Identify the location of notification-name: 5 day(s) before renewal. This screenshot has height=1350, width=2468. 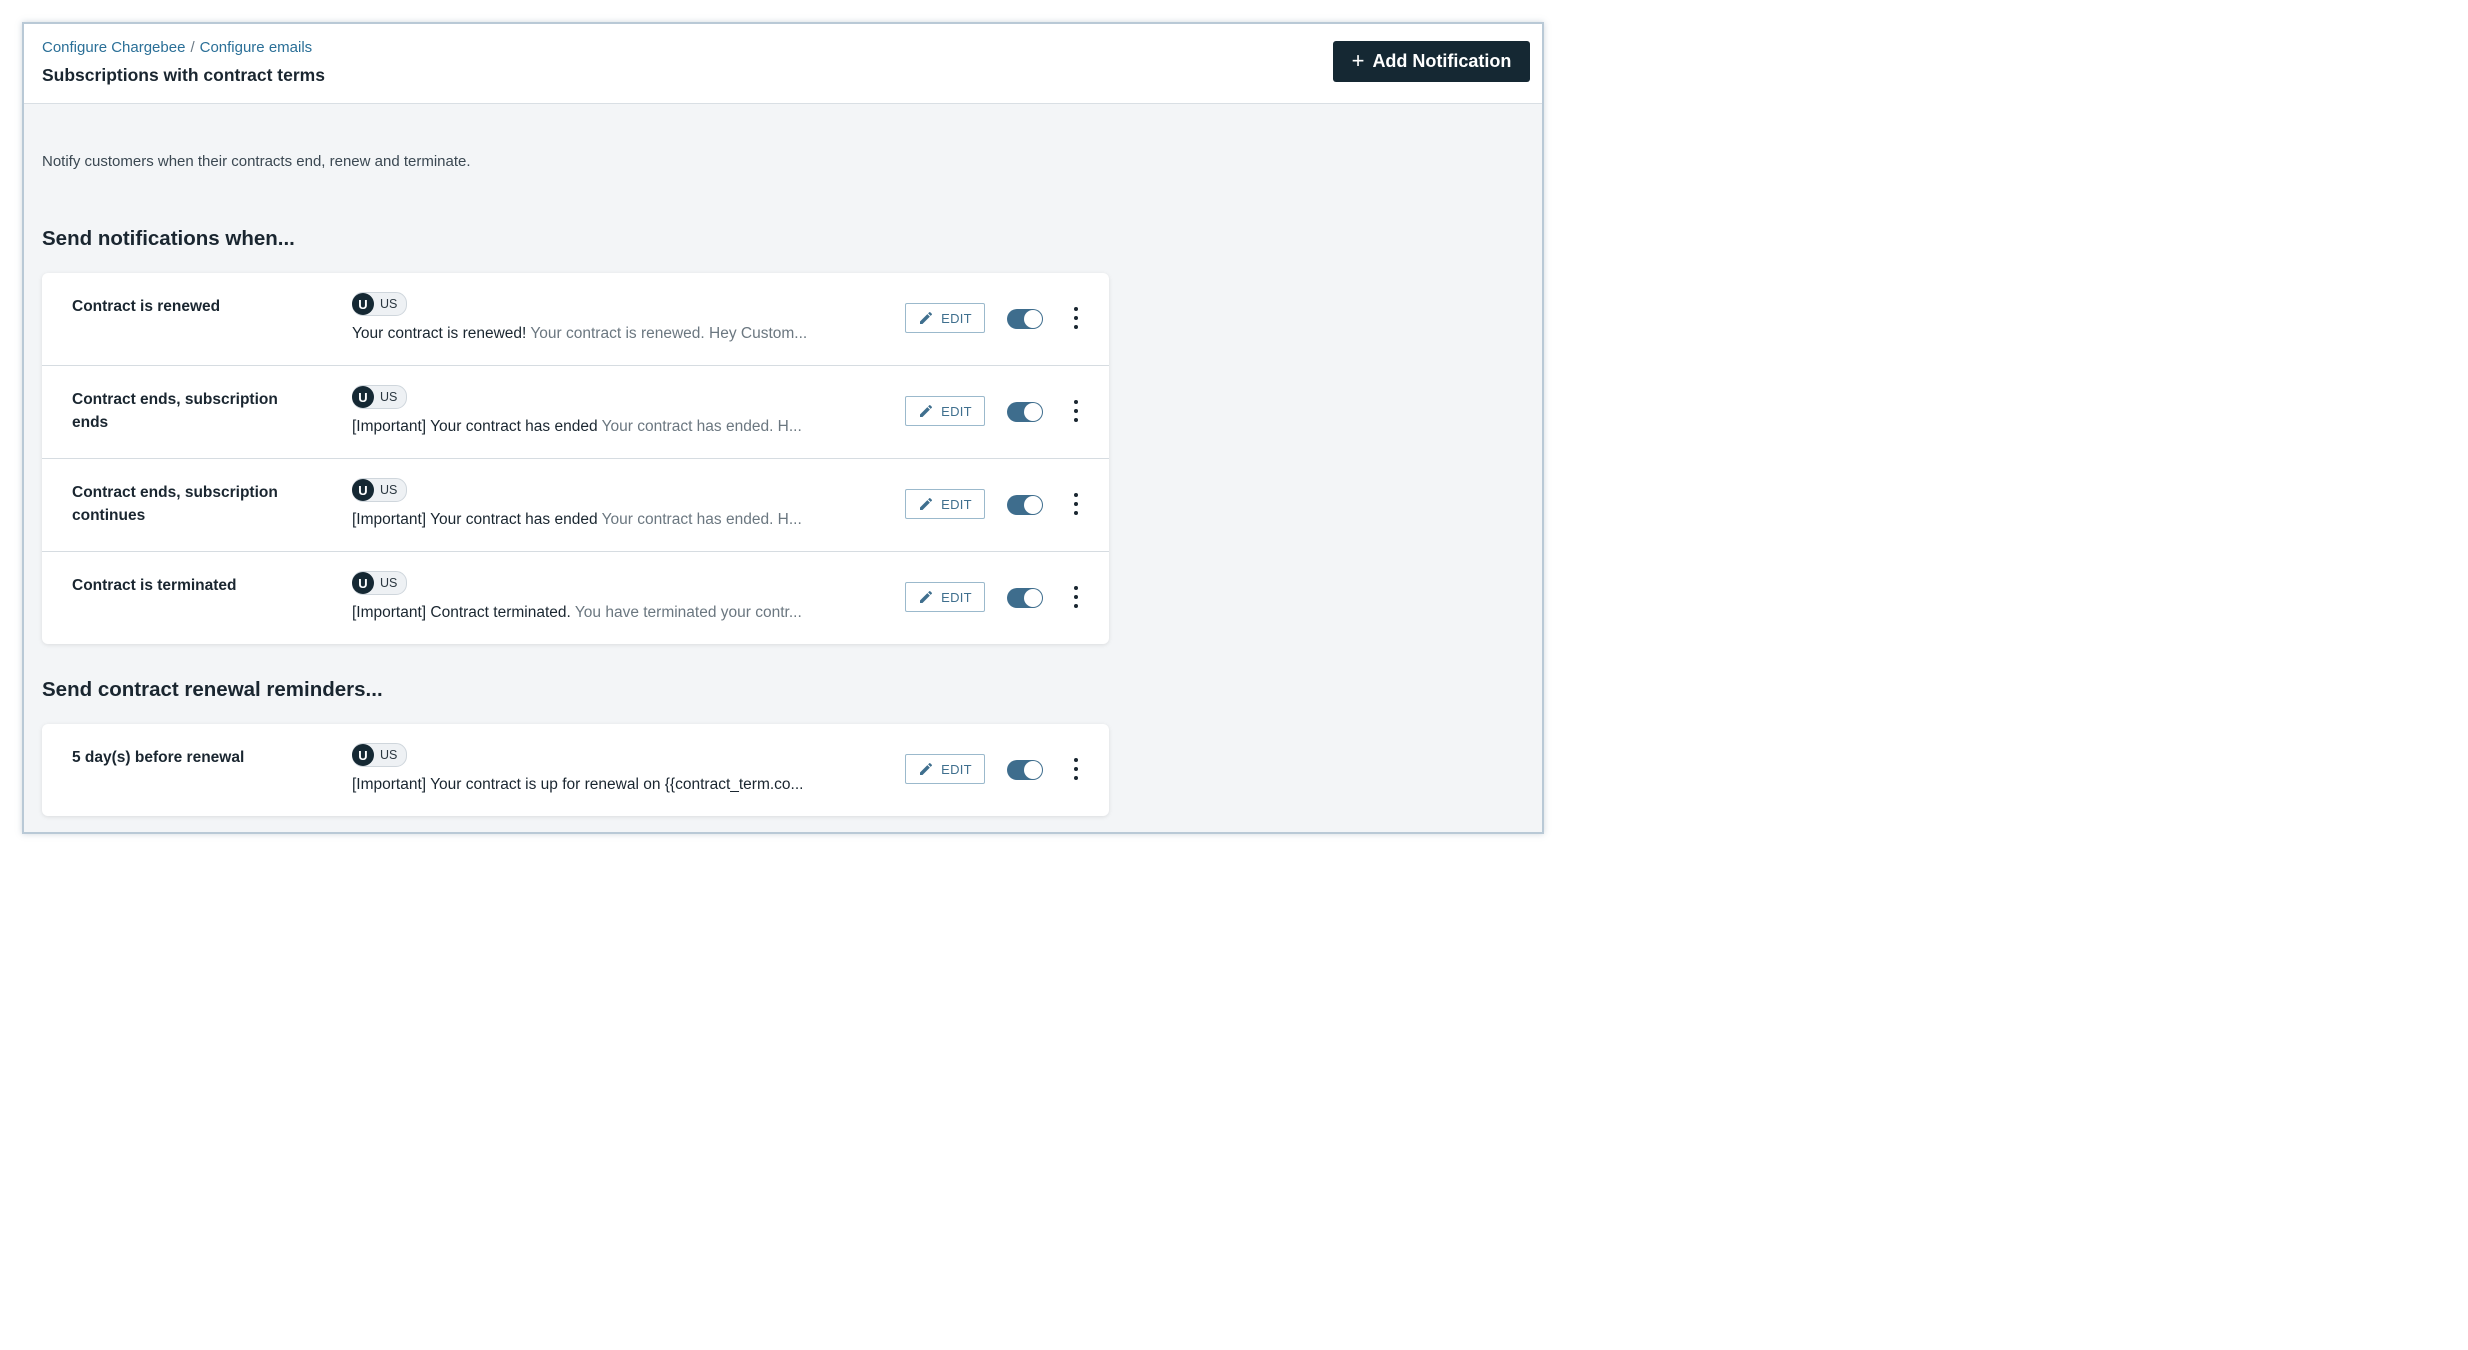
(158, 757).